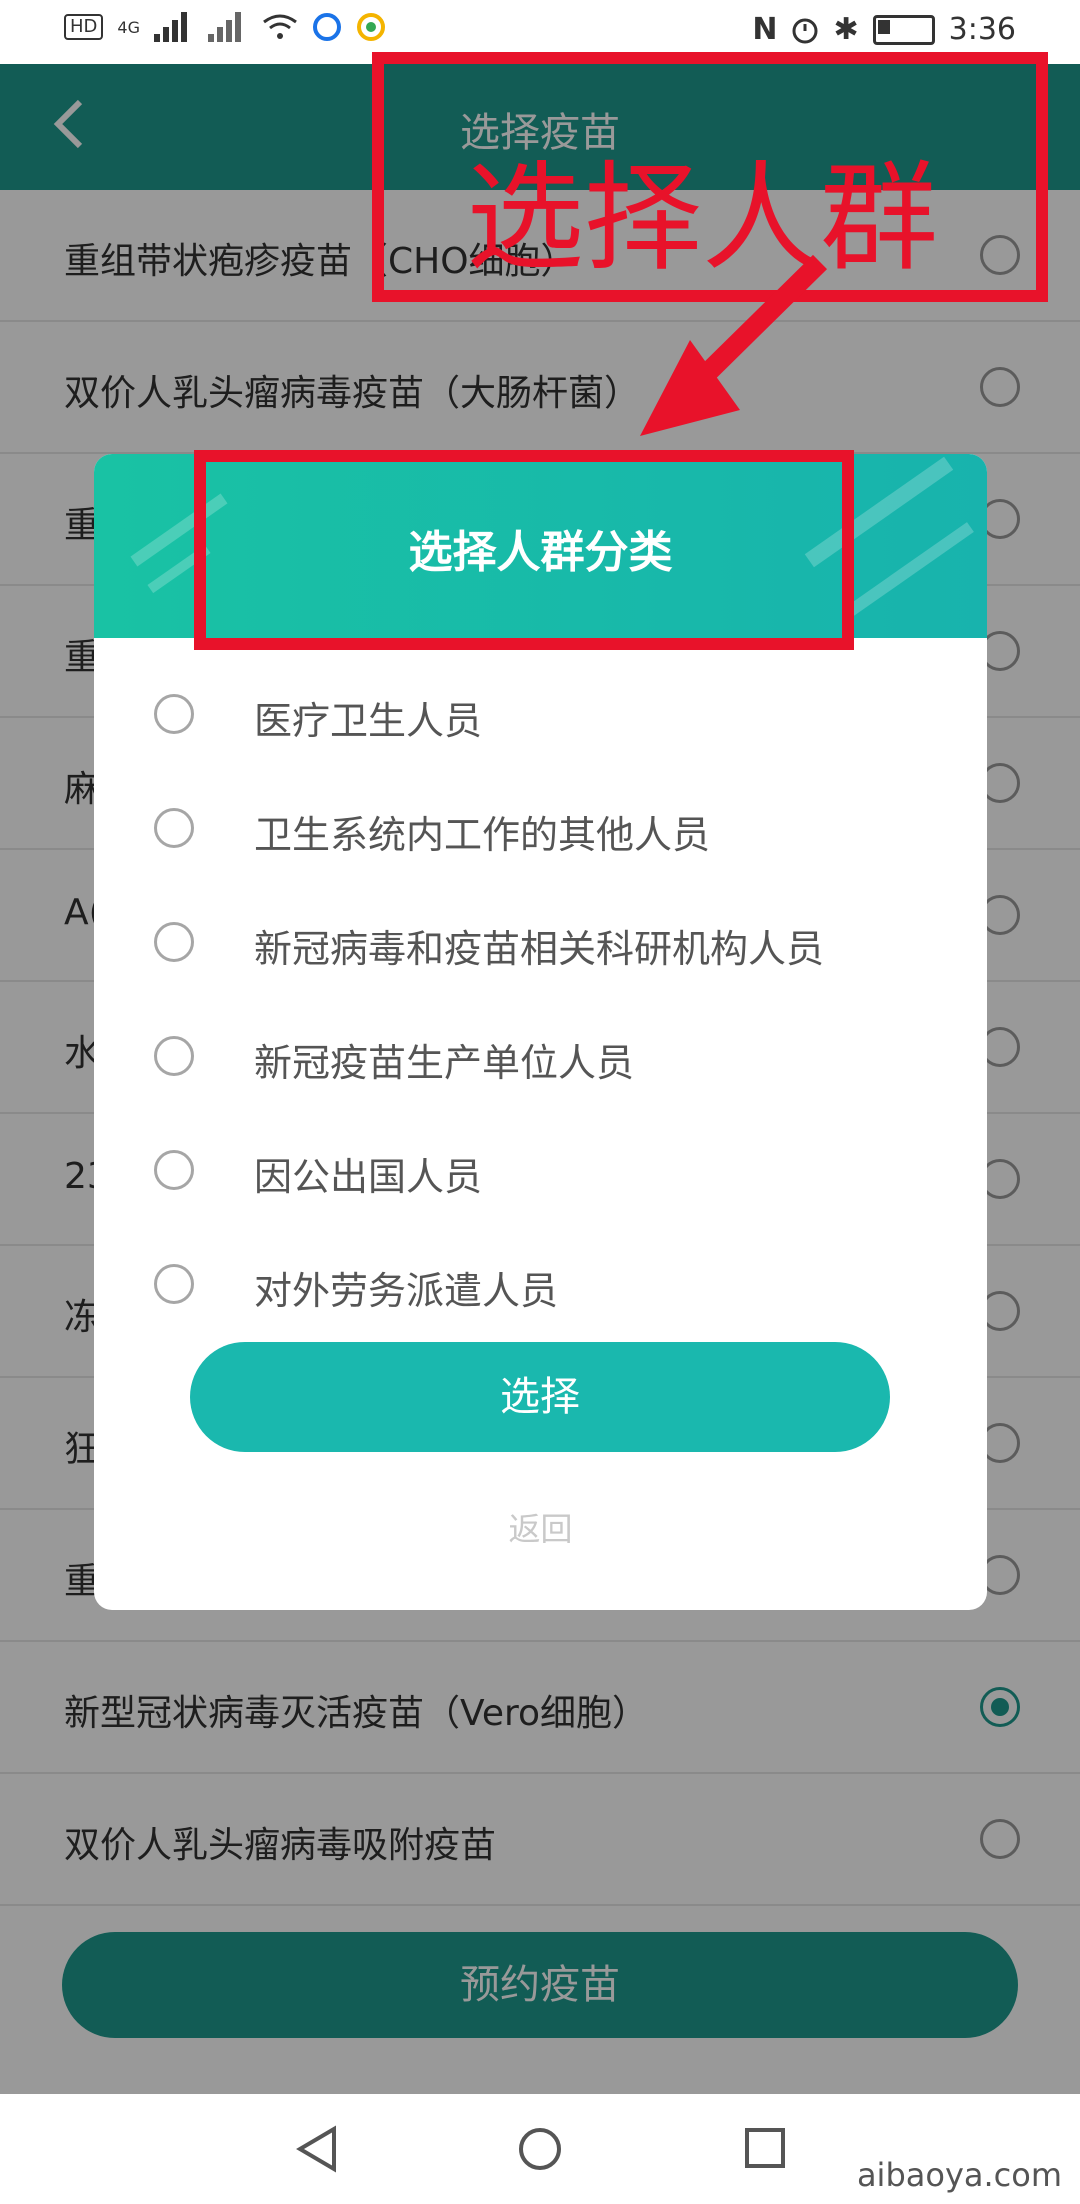 Image resolution: width=1080 pixels, height=2204 pixels. Describe the element at coordinates (320, 2149) in the screenshot. I see `nav-back-icon` at that location.